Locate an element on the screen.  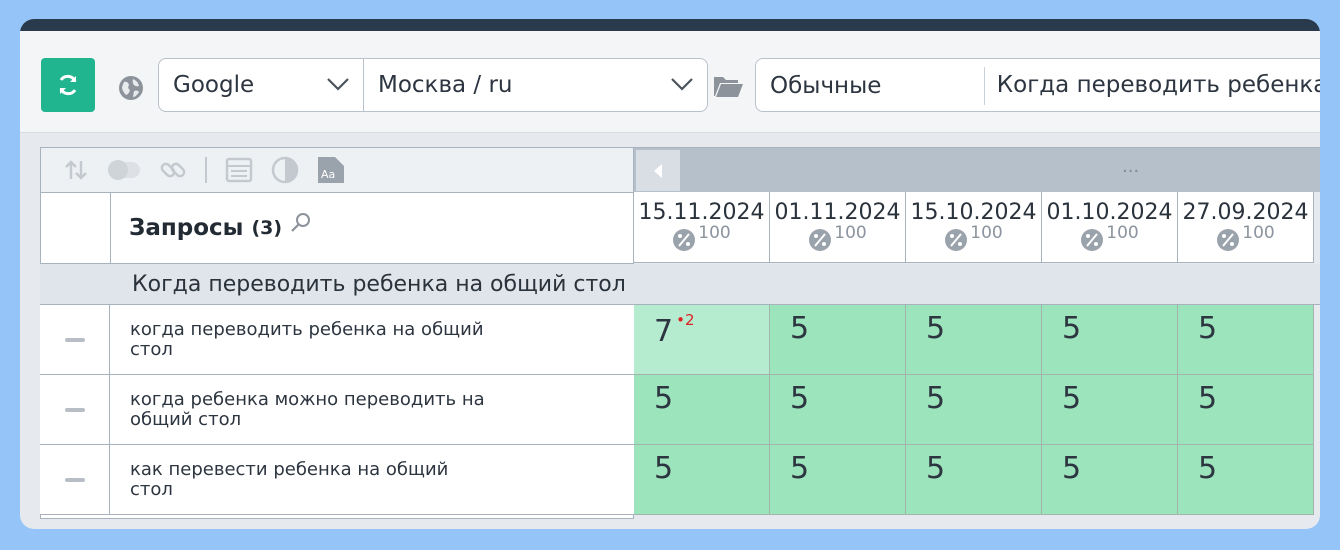
contrast-icon is located at coordinates (285, 170).